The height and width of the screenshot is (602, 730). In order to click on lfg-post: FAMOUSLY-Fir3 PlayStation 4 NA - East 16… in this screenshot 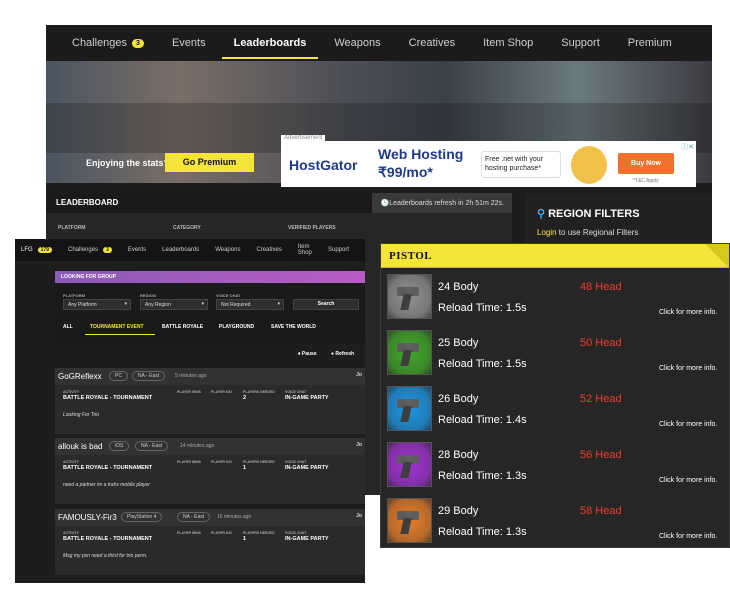, I will do `click(210, 542)`.